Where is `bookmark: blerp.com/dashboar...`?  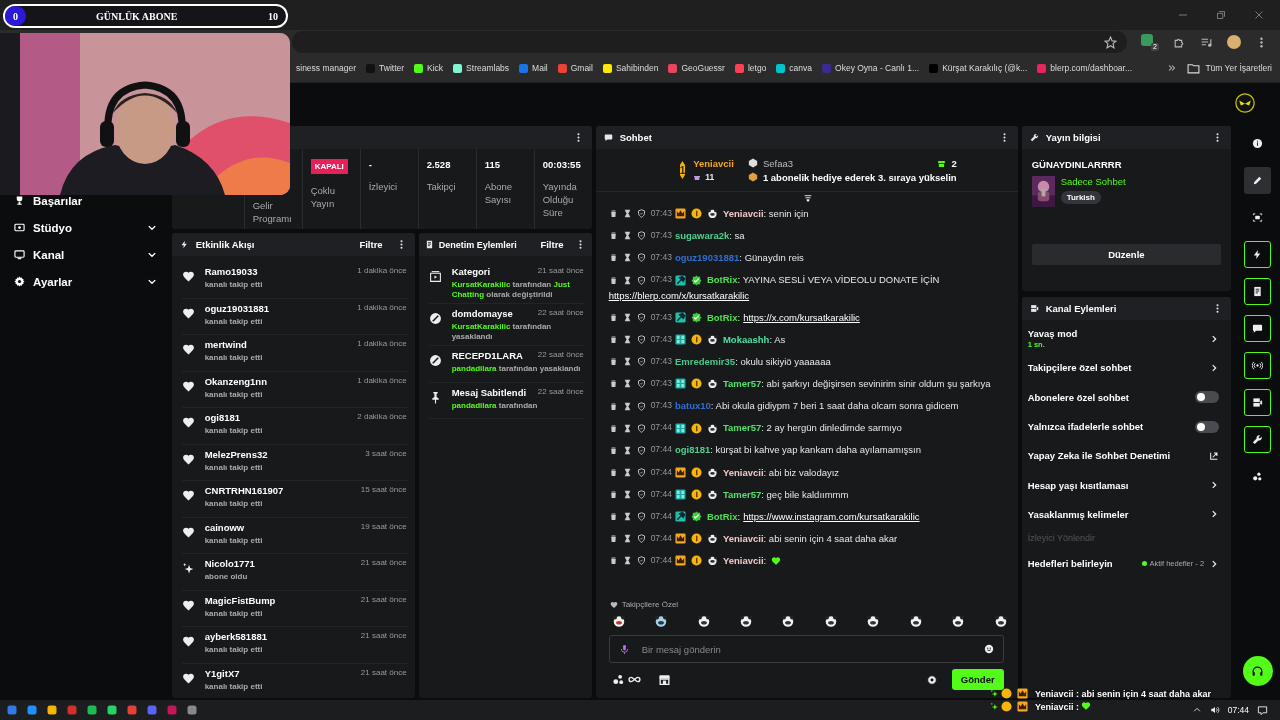 bookmark: blerp.com/dashboar... is located at coordinates (1085, 68).